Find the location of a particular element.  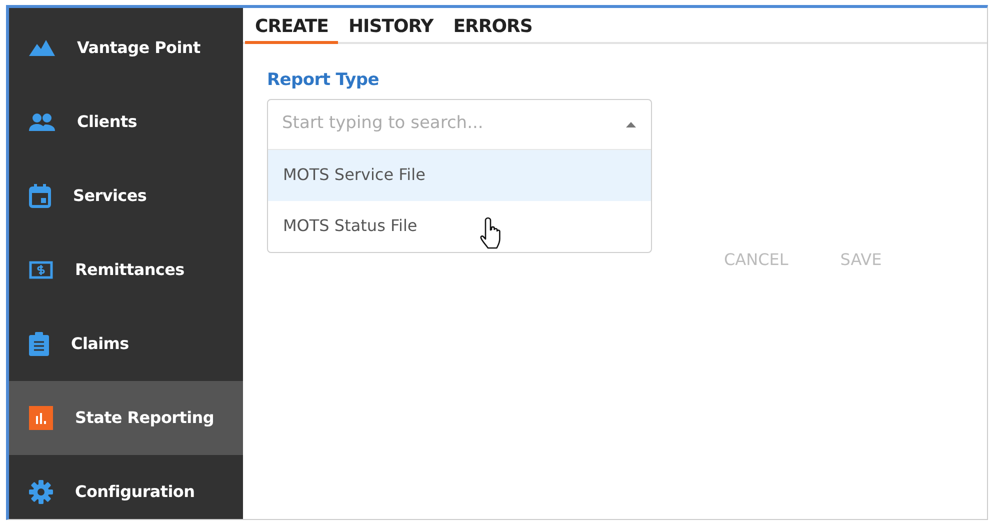

dropdown-option: MOTS Service File is located at coordinates (459, 175).